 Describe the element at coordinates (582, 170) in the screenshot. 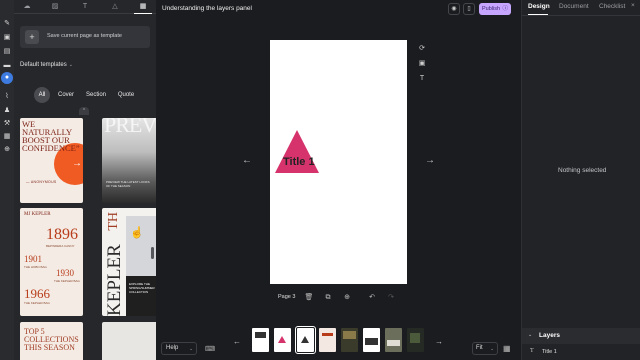

I see `empty-selection-message: Nothing selected` at that location.